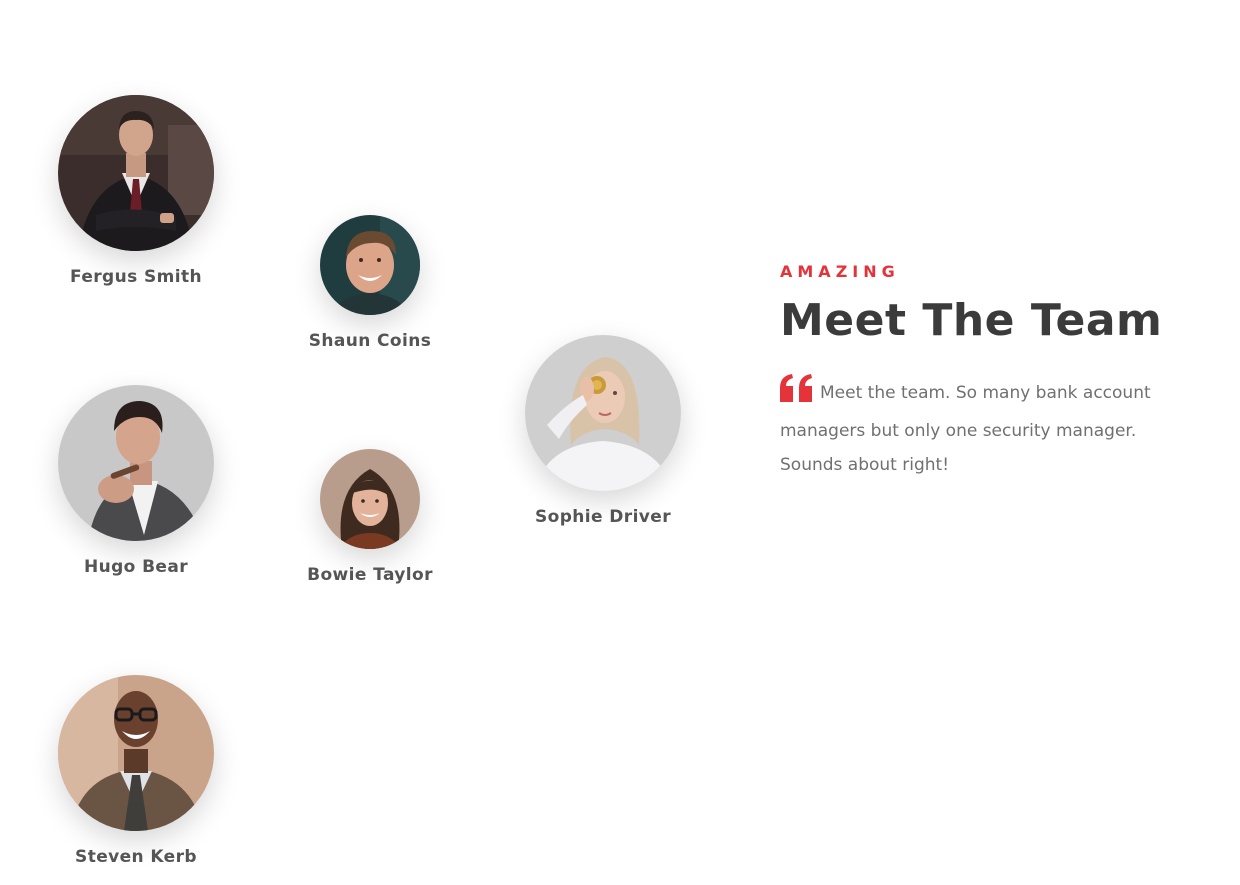 This screenshot has height=885, width=1240. What do you see at coordinates (603, 517) in the screenshot?
I see `member-name: Sophie Driver` at bounding box center [603, 517].